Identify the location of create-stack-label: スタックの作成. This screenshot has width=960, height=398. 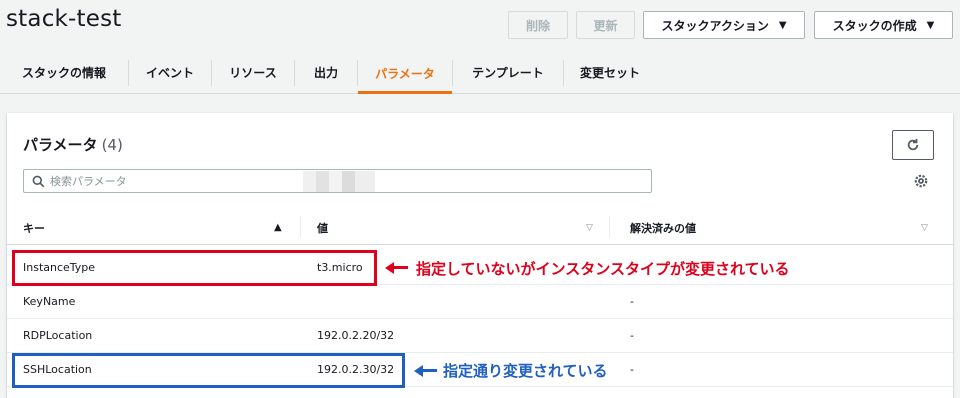
(874, 25).